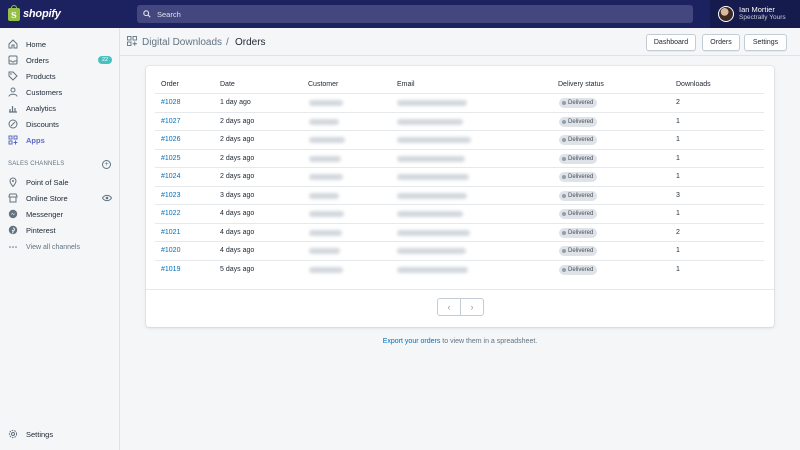 This screenshot has width=800, height=450. I want to click on sidebar-item-home: Home, so click(59, 44).